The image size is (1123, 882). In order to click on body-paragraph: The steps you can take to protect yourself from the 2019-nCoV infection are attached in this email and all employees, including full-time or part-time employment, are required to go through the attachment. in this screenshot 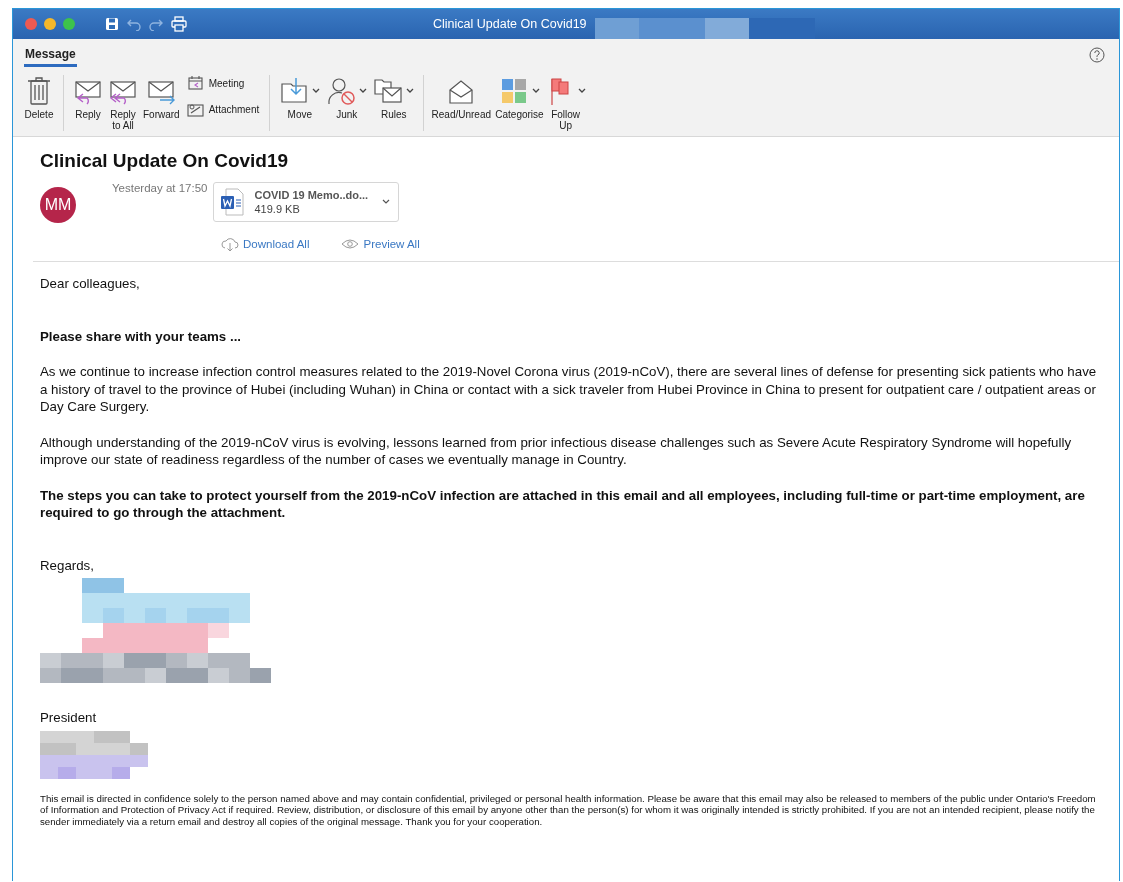, I will do `click(563, 504)`.